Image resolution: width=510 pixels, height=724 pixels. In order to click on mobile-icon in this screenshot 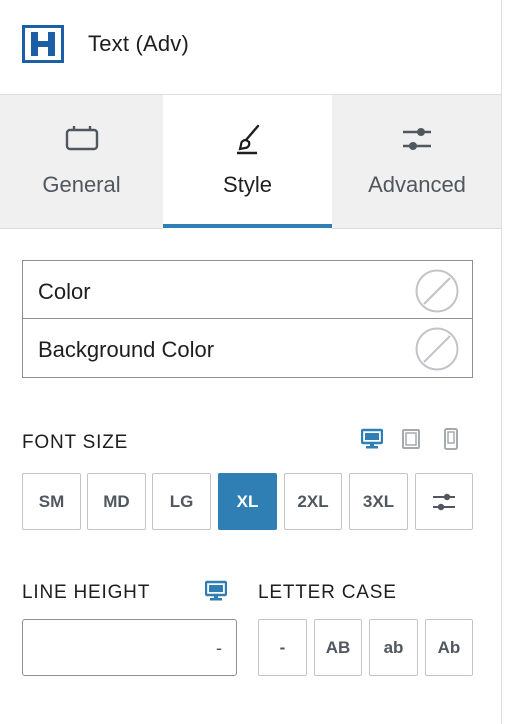, I will do `click(451, 439)`.